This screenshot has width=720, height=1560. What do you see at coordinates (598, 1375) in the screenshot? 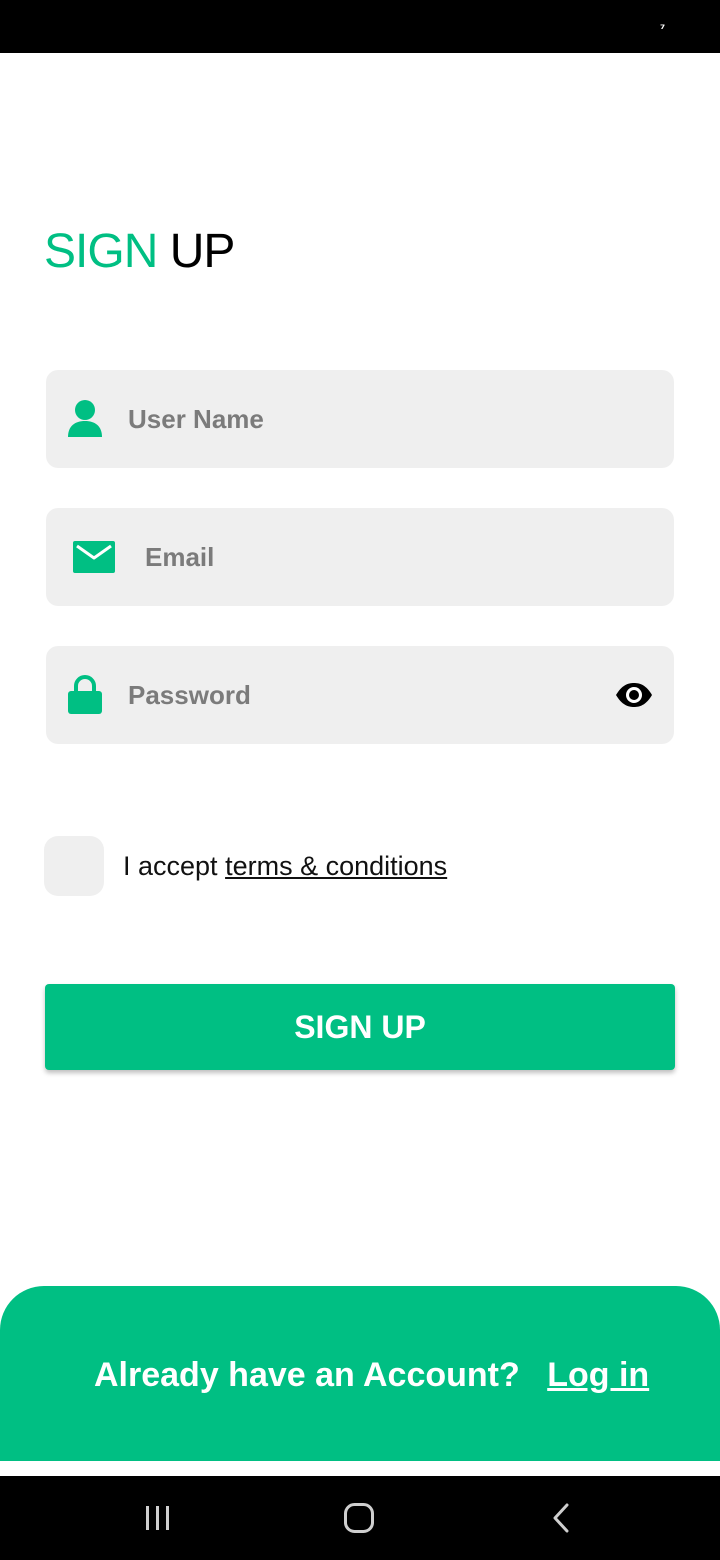
I see `login-link: Log in` at bounding box center [598, 1375].